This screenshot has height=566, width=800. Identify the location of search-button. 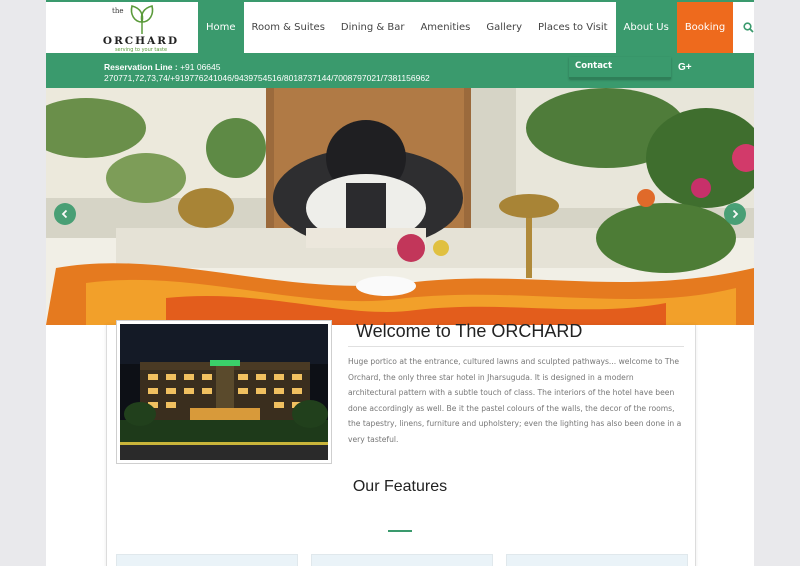
(743, 27).